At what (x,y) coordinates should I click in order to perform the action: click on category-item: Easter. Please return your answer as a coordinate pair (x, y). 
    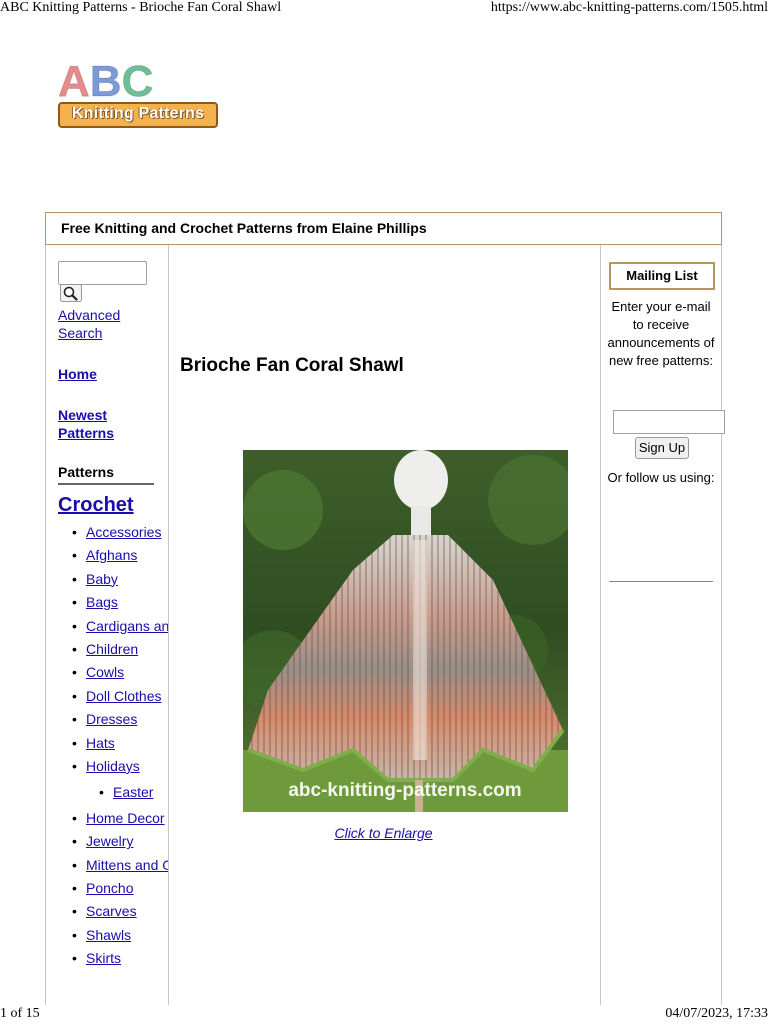
    Looking at the image, I should click on (120, 796).